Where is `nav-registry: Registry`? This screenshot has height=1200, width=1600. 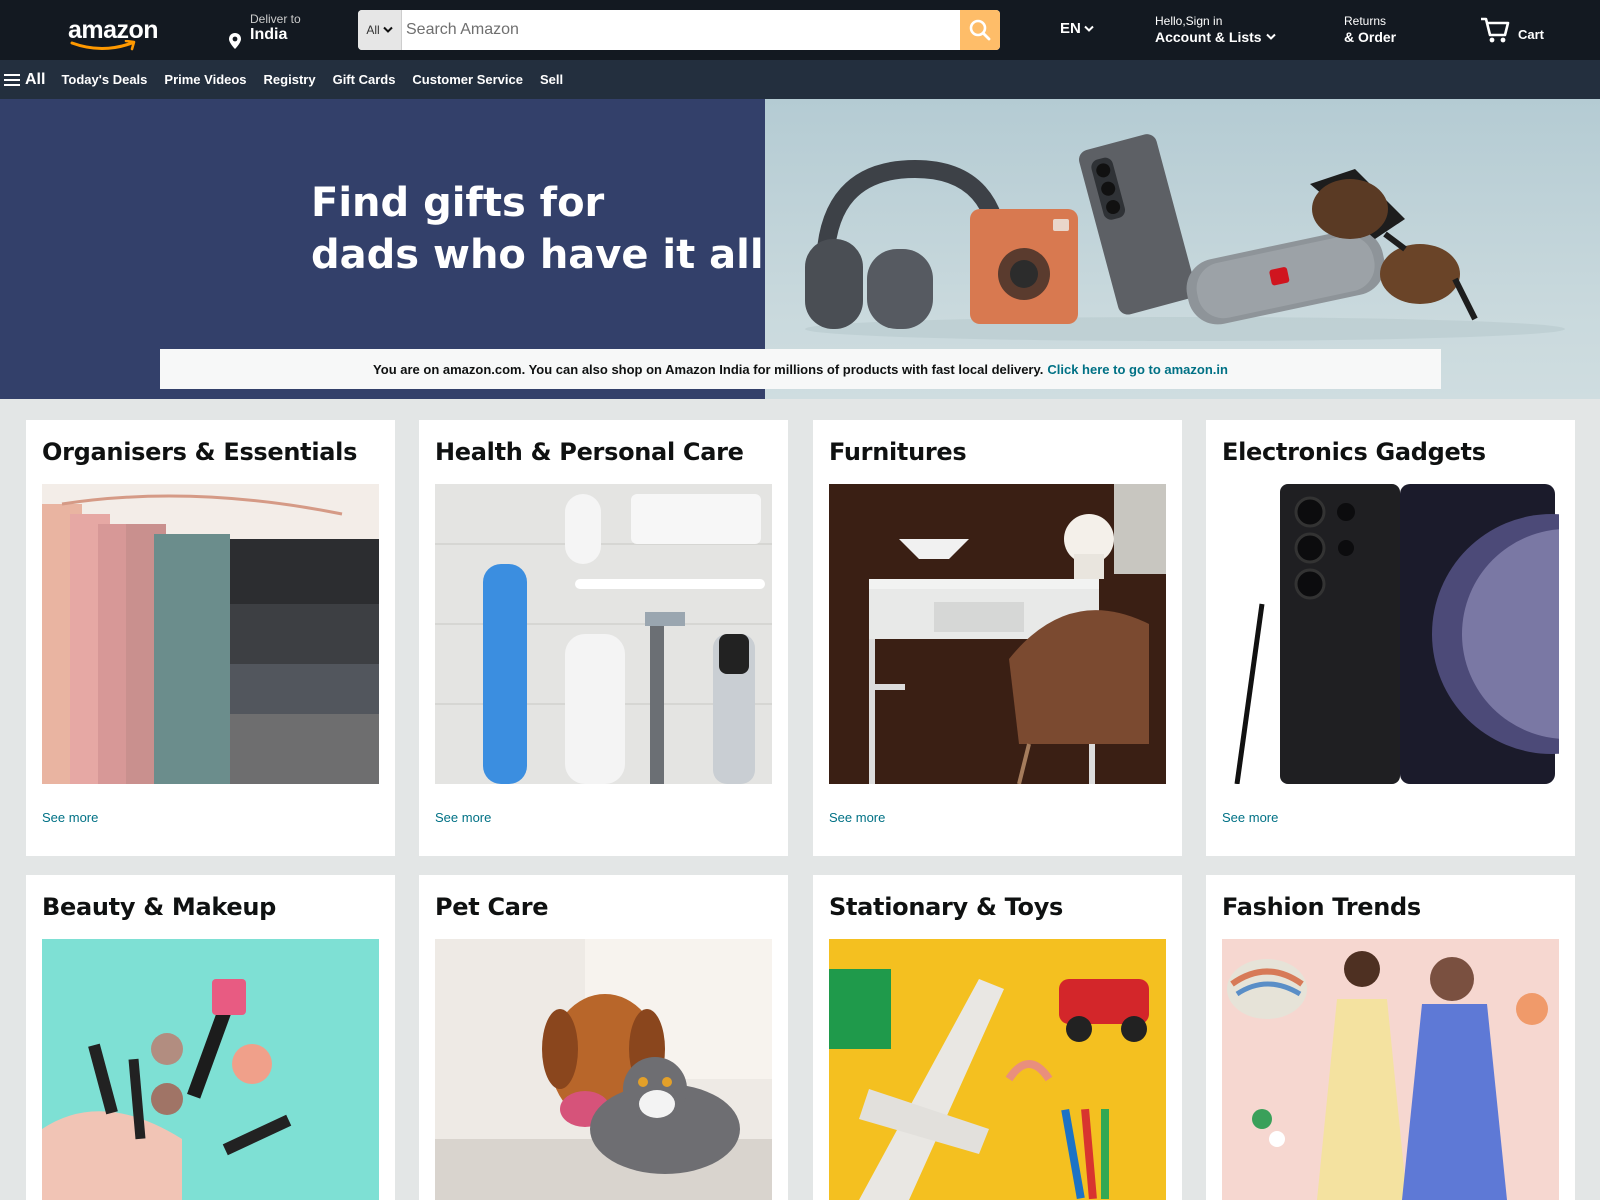
nav-registry: Registry is located at coordinates (290, 79).